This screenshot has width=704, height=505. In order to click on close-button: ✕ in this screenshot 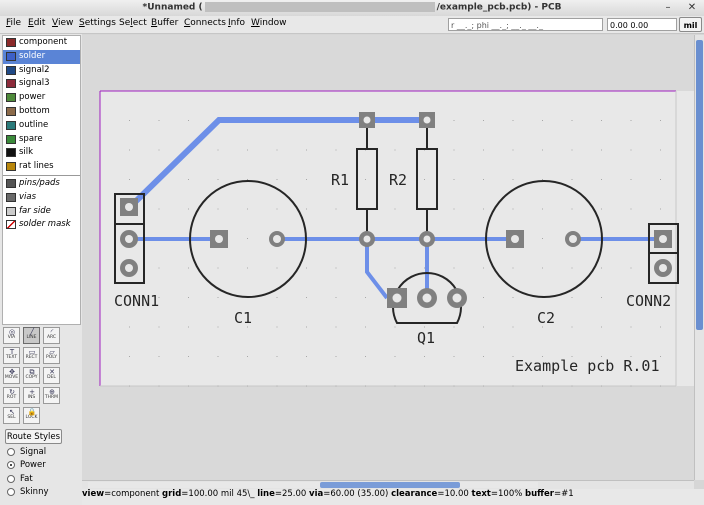, I will do `click(692, 8)`.